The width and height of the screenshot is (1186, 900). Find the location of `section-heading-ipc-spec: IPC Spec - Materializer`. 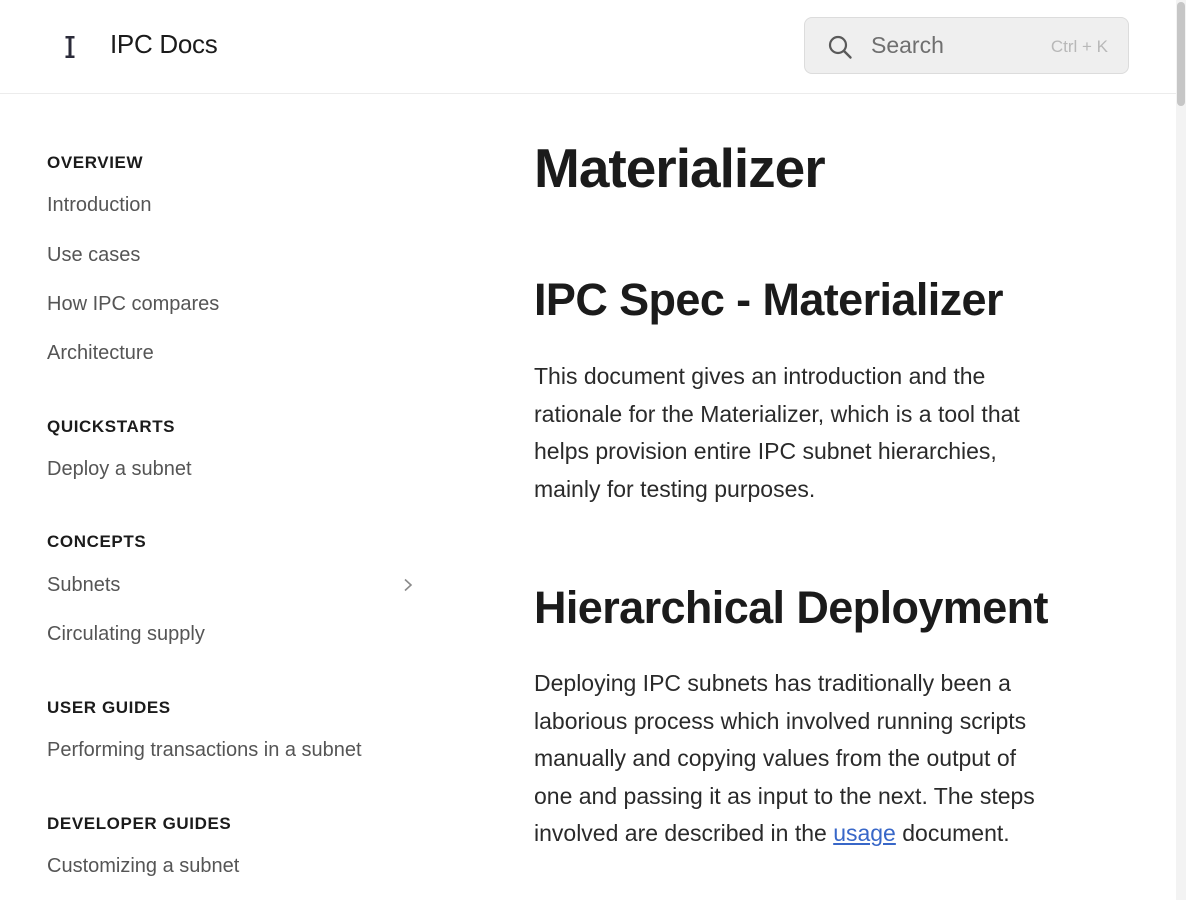

section-heading-ipc-spec: IPC Spec - Materializer is located at coordinates (768, 299).